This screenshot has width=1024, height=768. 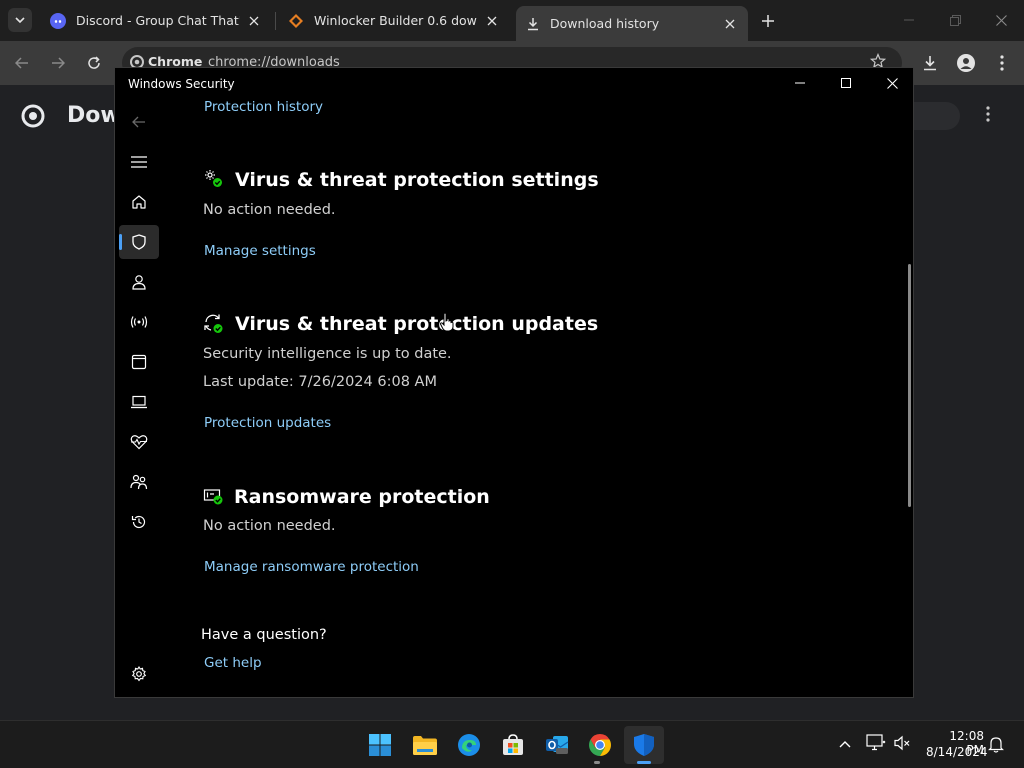 I want to click on profile-icon, so click(x=966, y=63).